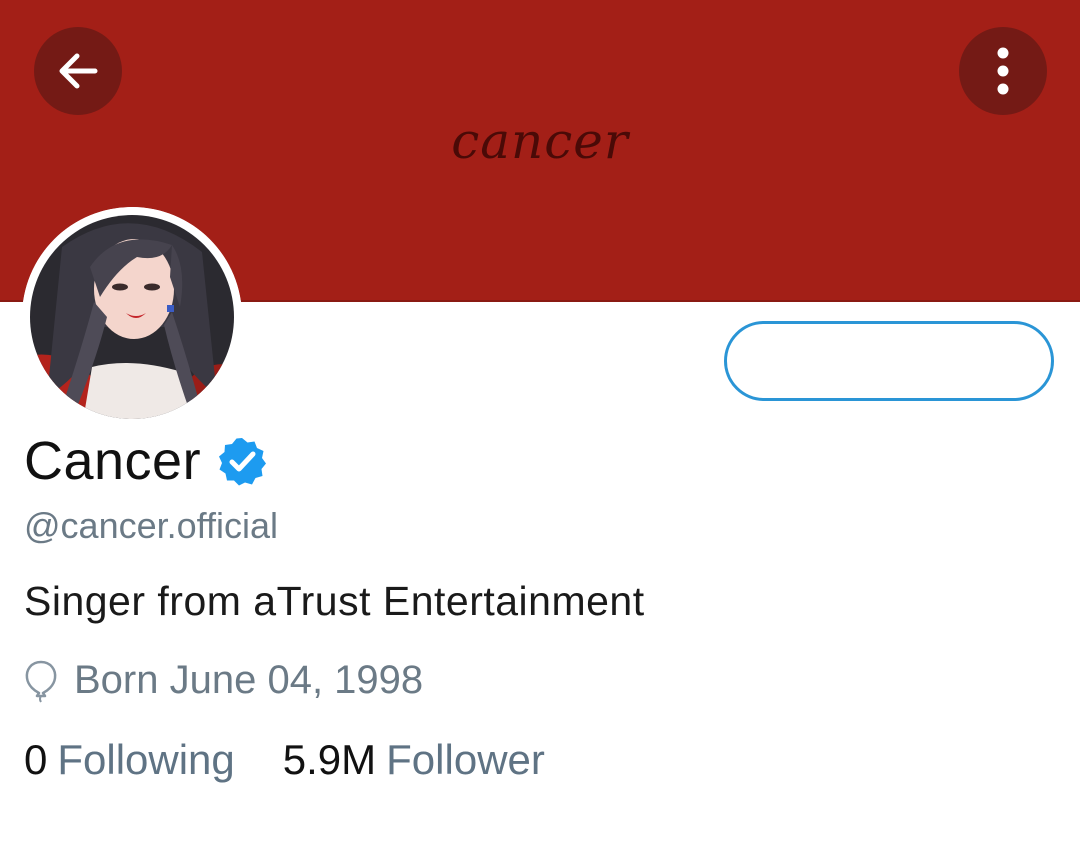 The height and width of the screenshot is (856, 1080). What do you see at coordinates (889, 361) in the screenshot?
I see `follow-button` at bounding box center [889, 361].